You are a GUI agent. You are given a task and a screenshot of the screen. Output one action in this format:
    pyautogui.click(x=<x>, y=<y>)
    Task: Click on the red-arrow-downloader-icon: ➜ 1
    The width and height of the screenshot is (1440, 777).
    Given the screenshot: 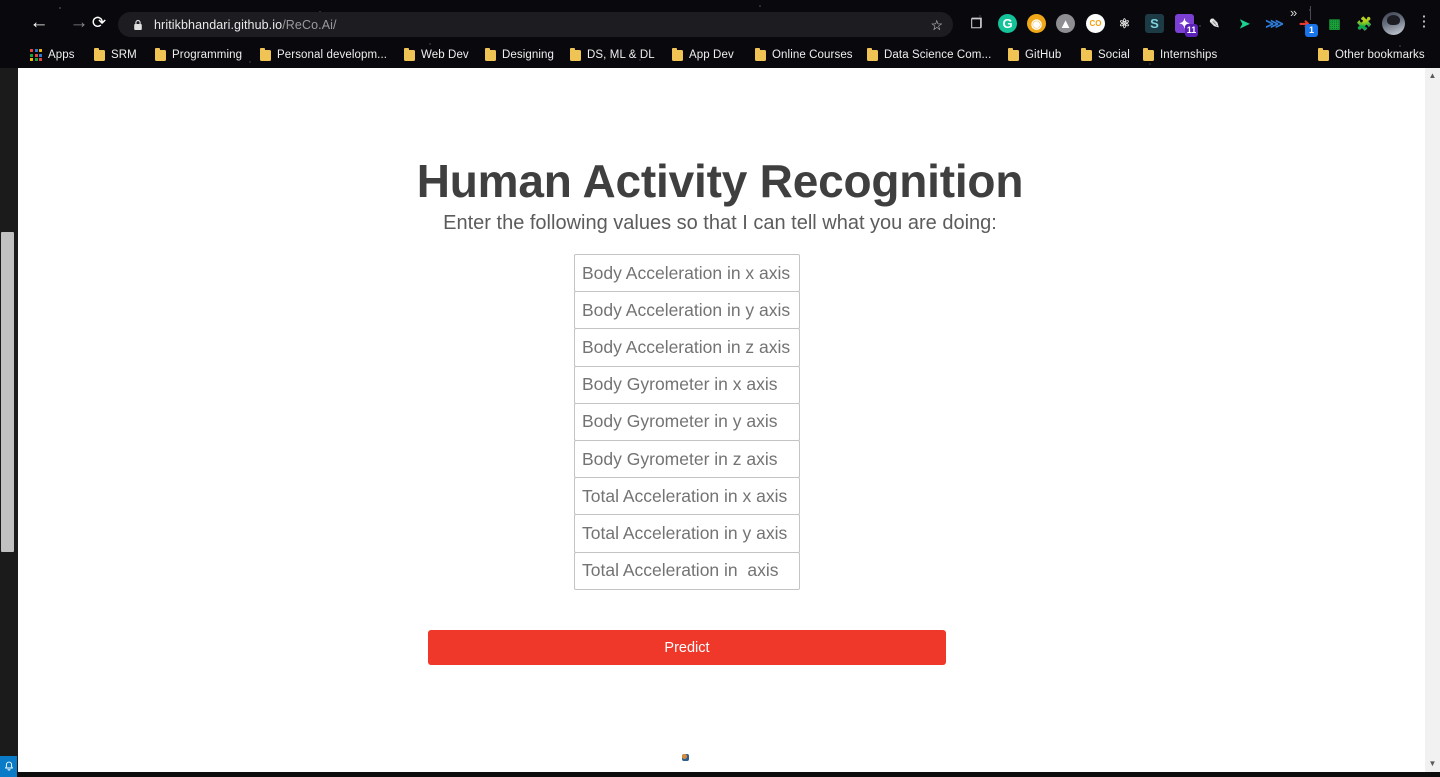 What is the action you would take?
    pyautogui.click(x=1306, y=25)
    